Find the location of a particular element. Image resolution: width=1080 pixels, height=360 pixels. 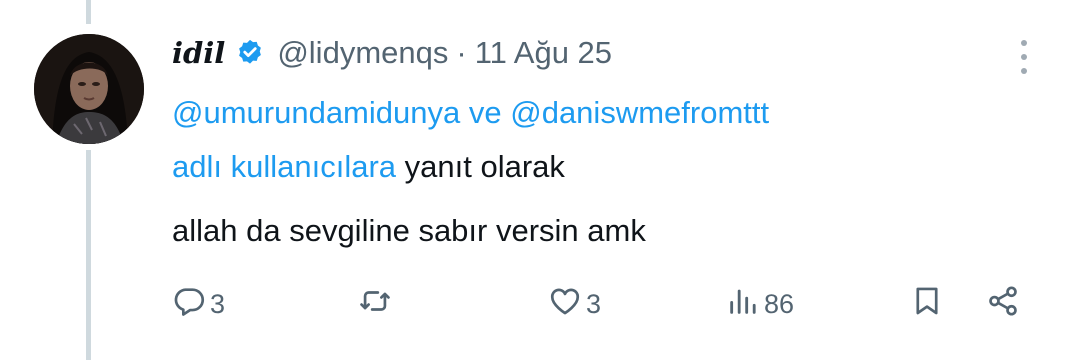

retweet-icon is located at coordinates (375, 304).